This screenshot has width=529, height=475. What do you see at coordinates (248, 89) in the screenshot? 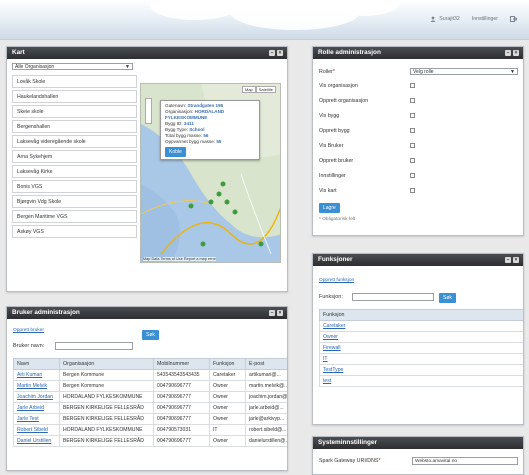
I see `map-type-map: Map` at bounding box center [248, 89].